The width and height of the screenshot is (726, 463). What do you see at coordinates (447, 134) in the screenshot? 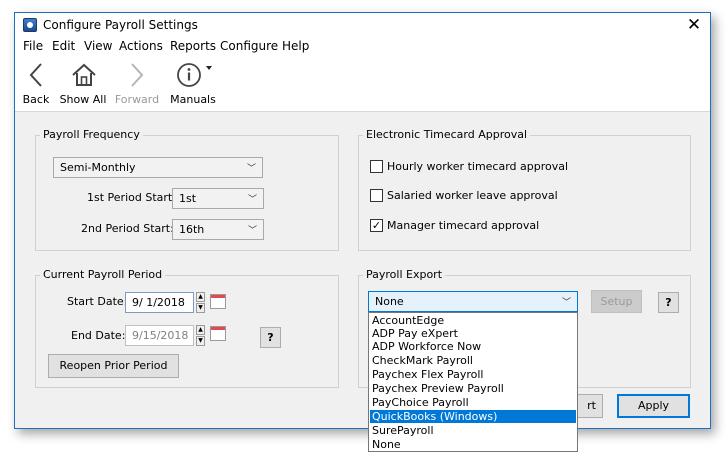
I see `timecard-approval-title: Electronic Timecard Approval` at bounding box center [447, 134].